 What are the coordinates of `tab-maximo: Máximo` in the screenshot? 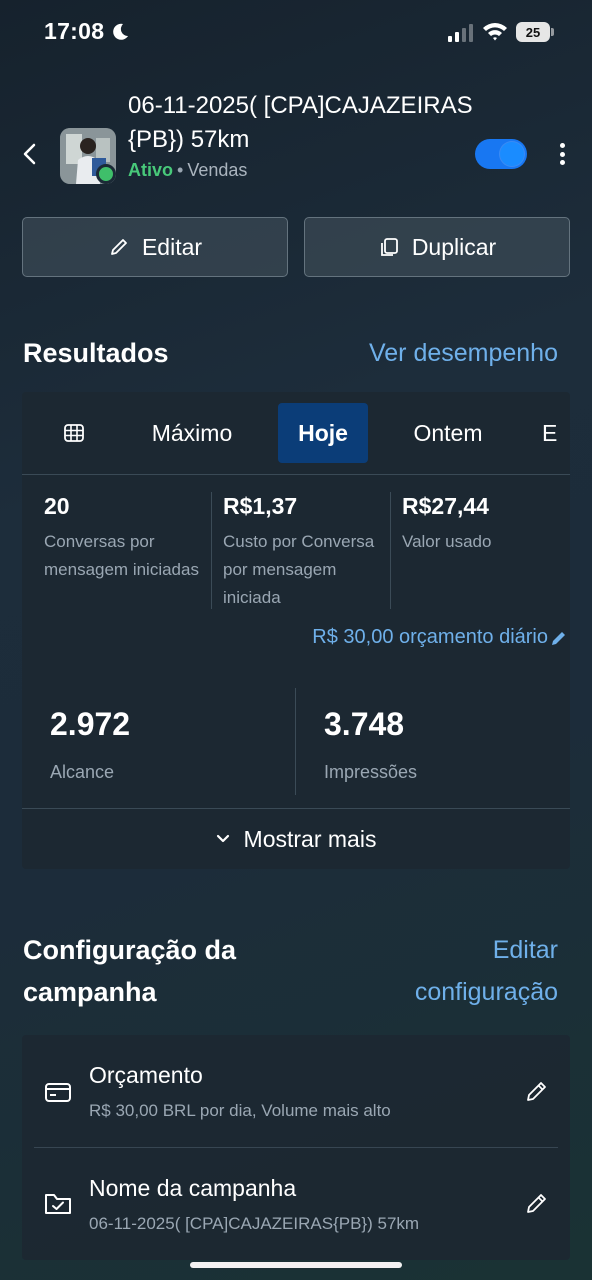 It's located at (192, 433).